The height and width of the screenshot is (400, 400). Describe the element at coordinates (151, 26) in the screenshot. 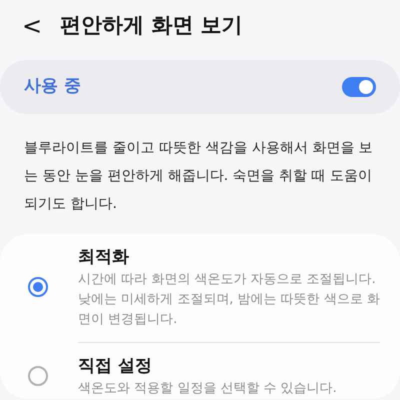

I see `page-title: 편안하게 화면 보기` at that location.